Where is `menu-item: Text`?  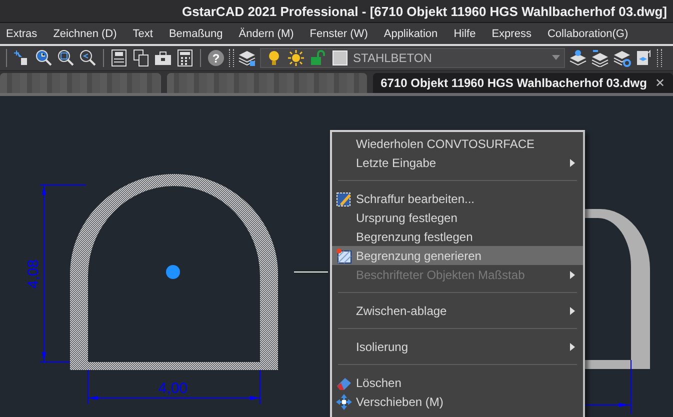 menu-item: Text is located at coordinates (142, 34).